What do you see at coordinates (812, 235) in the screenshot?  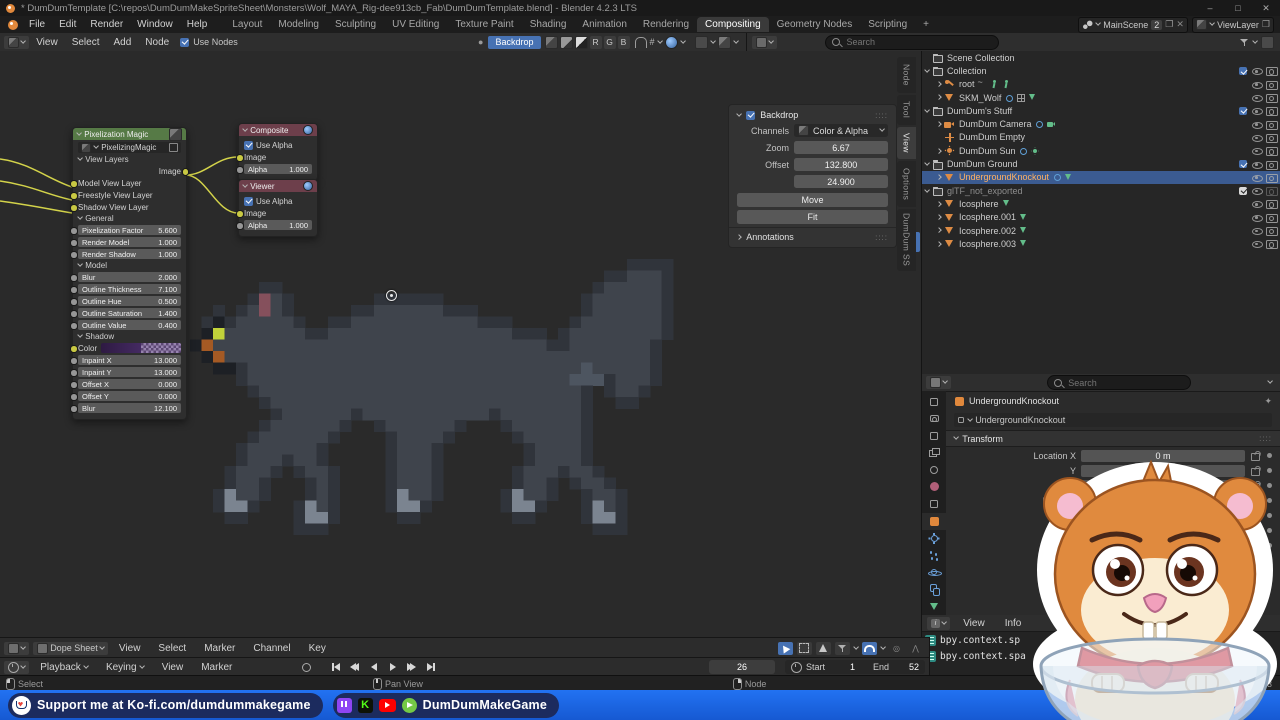 I see `annotations-panel-header: Annotations ::::` at bounding box center [812, 235].